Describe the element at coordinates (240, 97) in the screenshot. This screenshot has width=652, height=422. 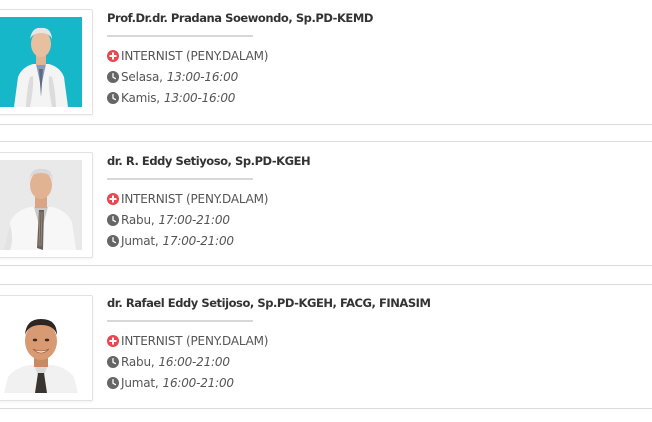
I see `schedule-row: Kamis, 13:00-16:00` at that location.